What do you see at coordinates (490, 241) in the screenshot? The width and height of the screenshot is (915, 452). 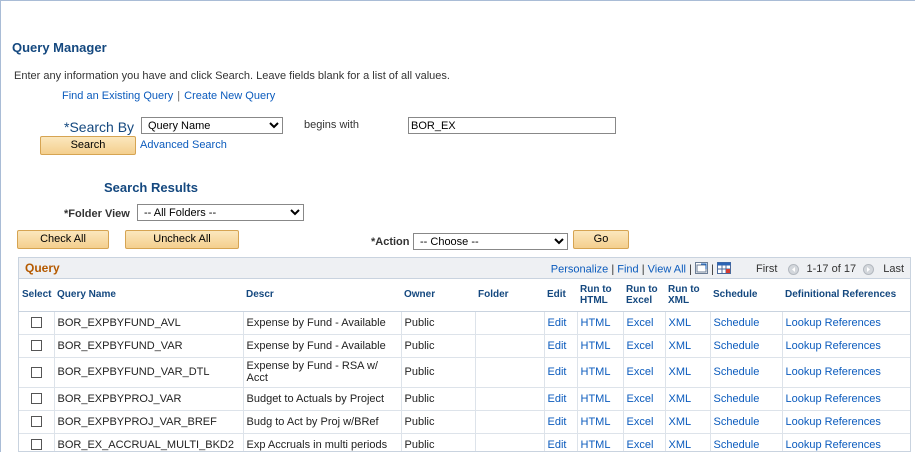 I see `action-select: -- Choose --` at bounding box center [490, 241].